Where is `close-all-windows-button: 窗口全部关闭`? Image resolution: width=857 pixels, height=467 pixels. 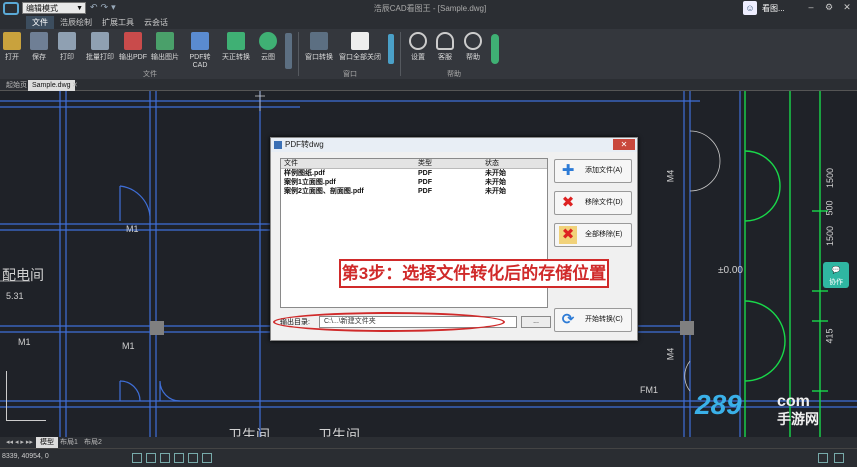 close-all-windows-button: 窗口全部关闭 is located at coordinates (360, 47).